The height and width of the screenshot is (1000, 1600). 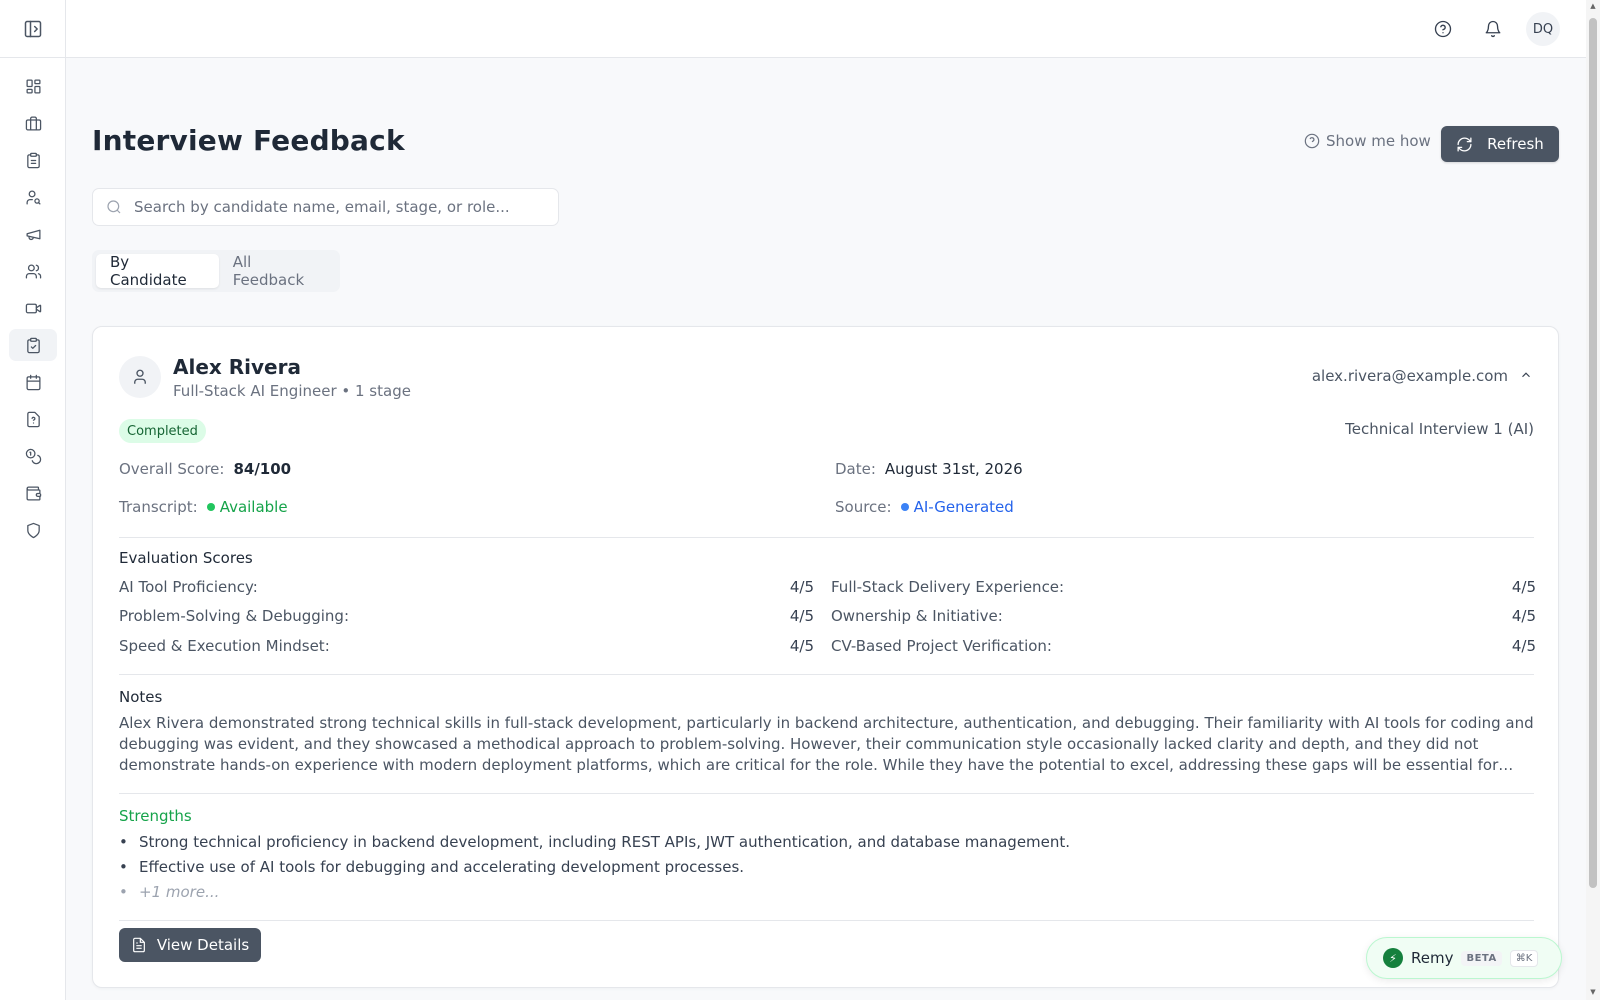 I want to click on scroll-up-arrow-icon: ▲, so click(x=1593, y=7).